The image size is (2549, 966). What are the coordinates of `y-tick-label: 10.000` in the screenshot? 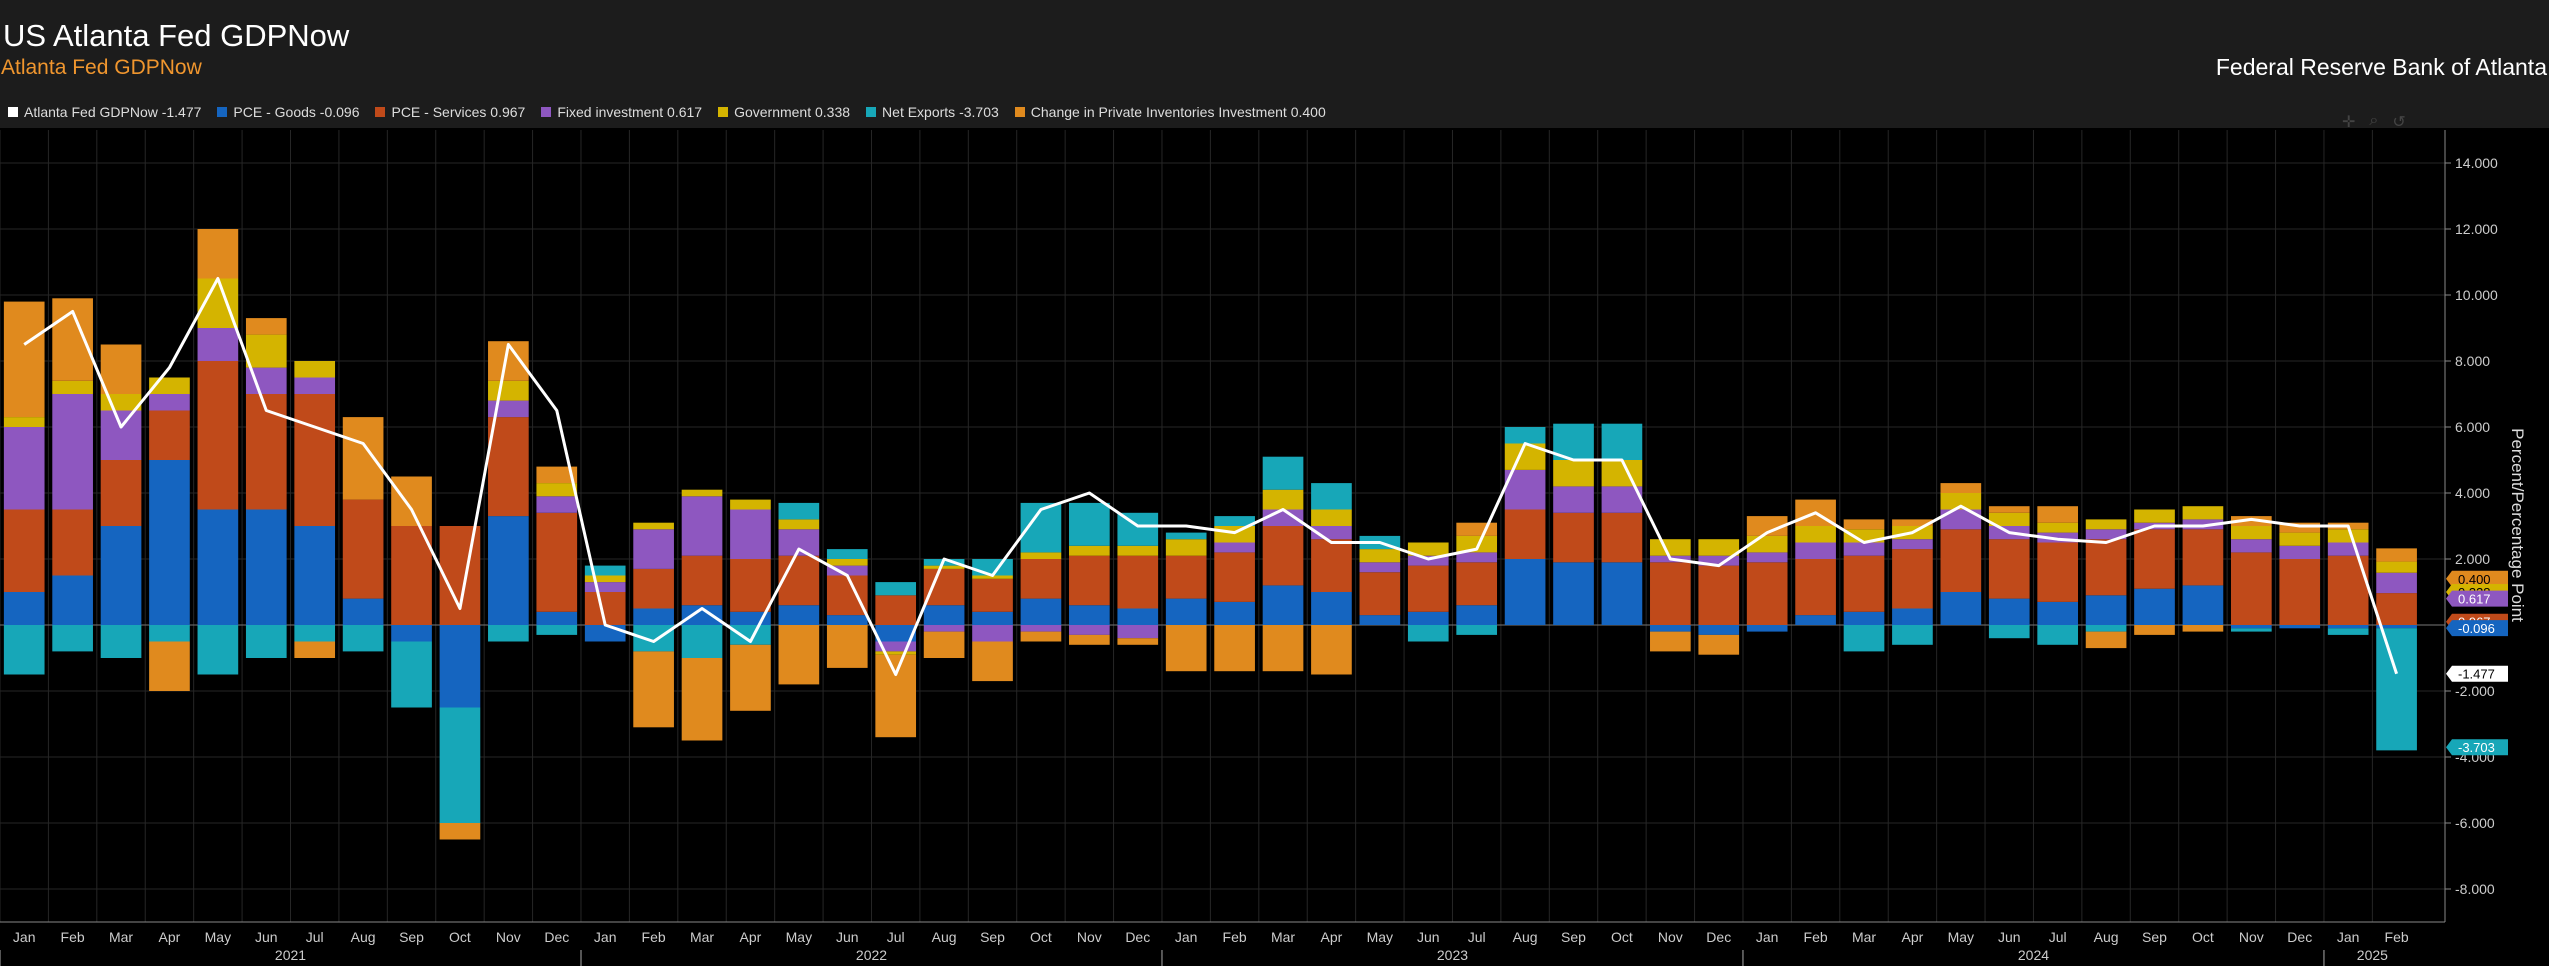 It's located at (2476, 295).